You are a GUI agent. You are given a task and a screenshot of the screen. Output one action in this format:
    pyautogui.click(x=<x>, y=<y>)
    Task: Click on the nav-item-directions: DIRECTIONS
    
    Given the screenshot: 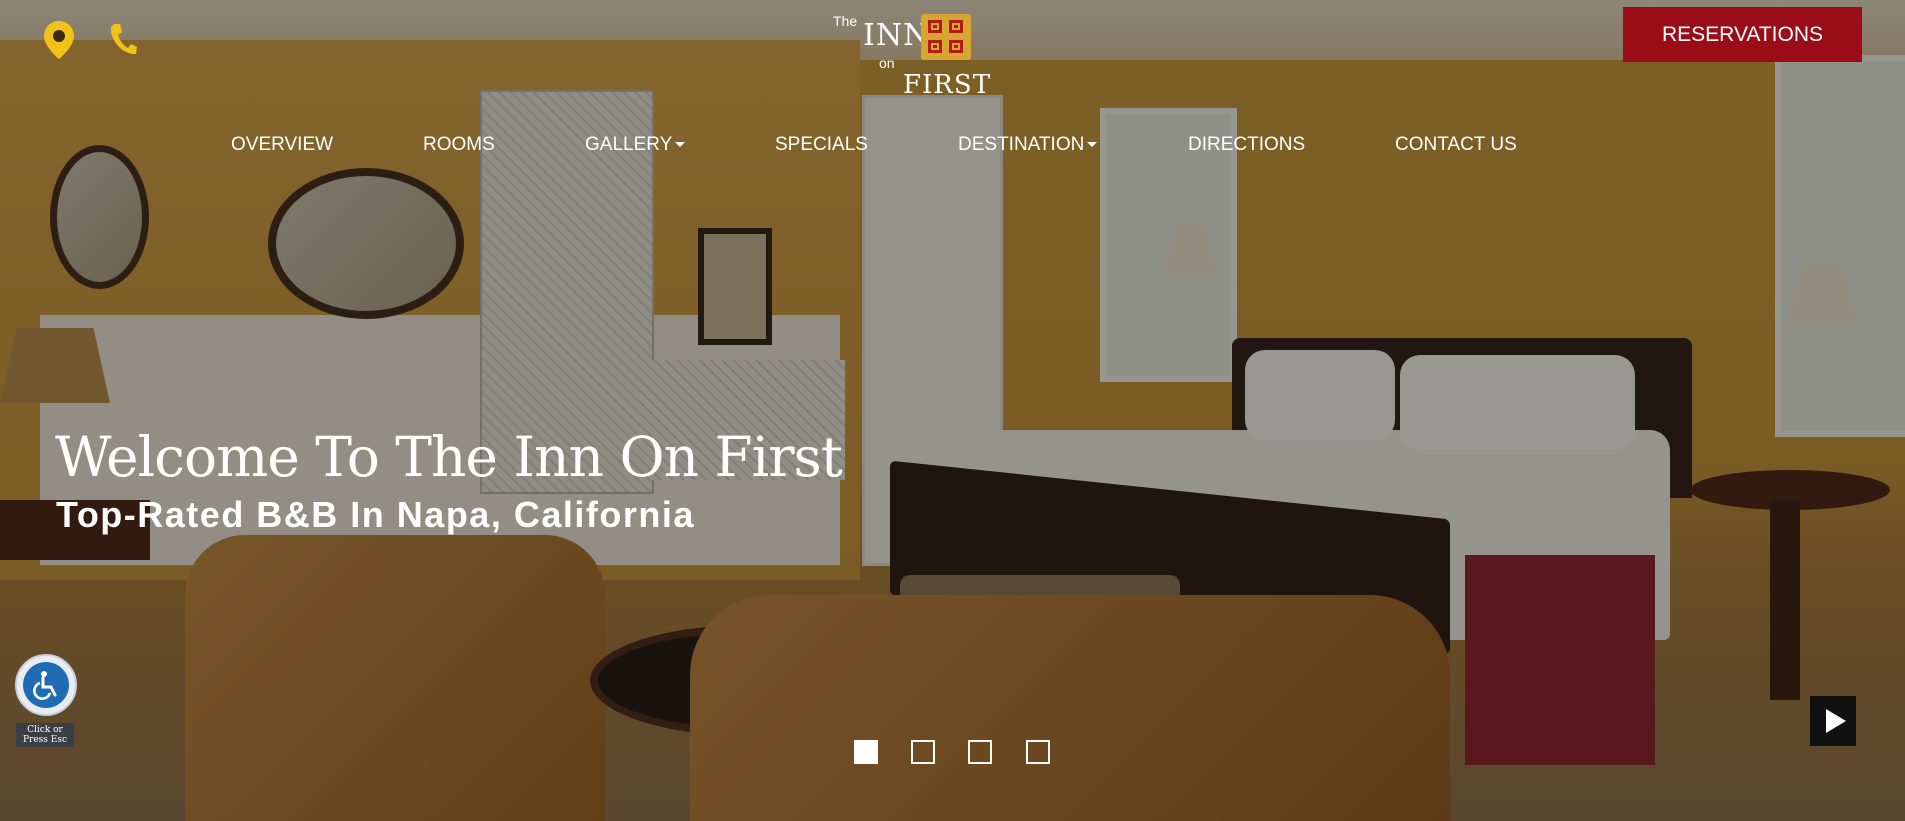 What is the action you would take?
    pyautogui.click(x=1246, y=145)
    